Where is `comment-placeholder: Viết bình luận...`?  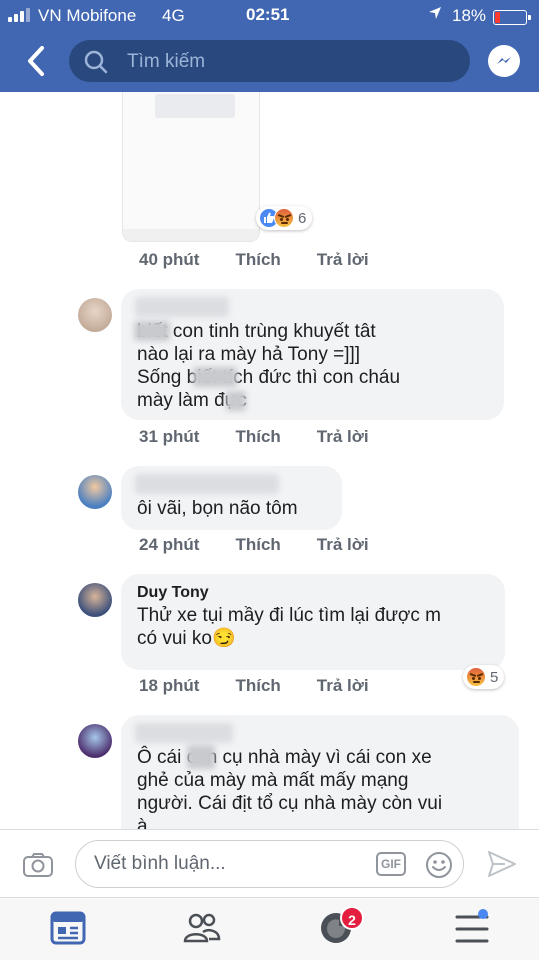 comment-placeholder: Viết bình luận... is located at coordinates (160, 863).